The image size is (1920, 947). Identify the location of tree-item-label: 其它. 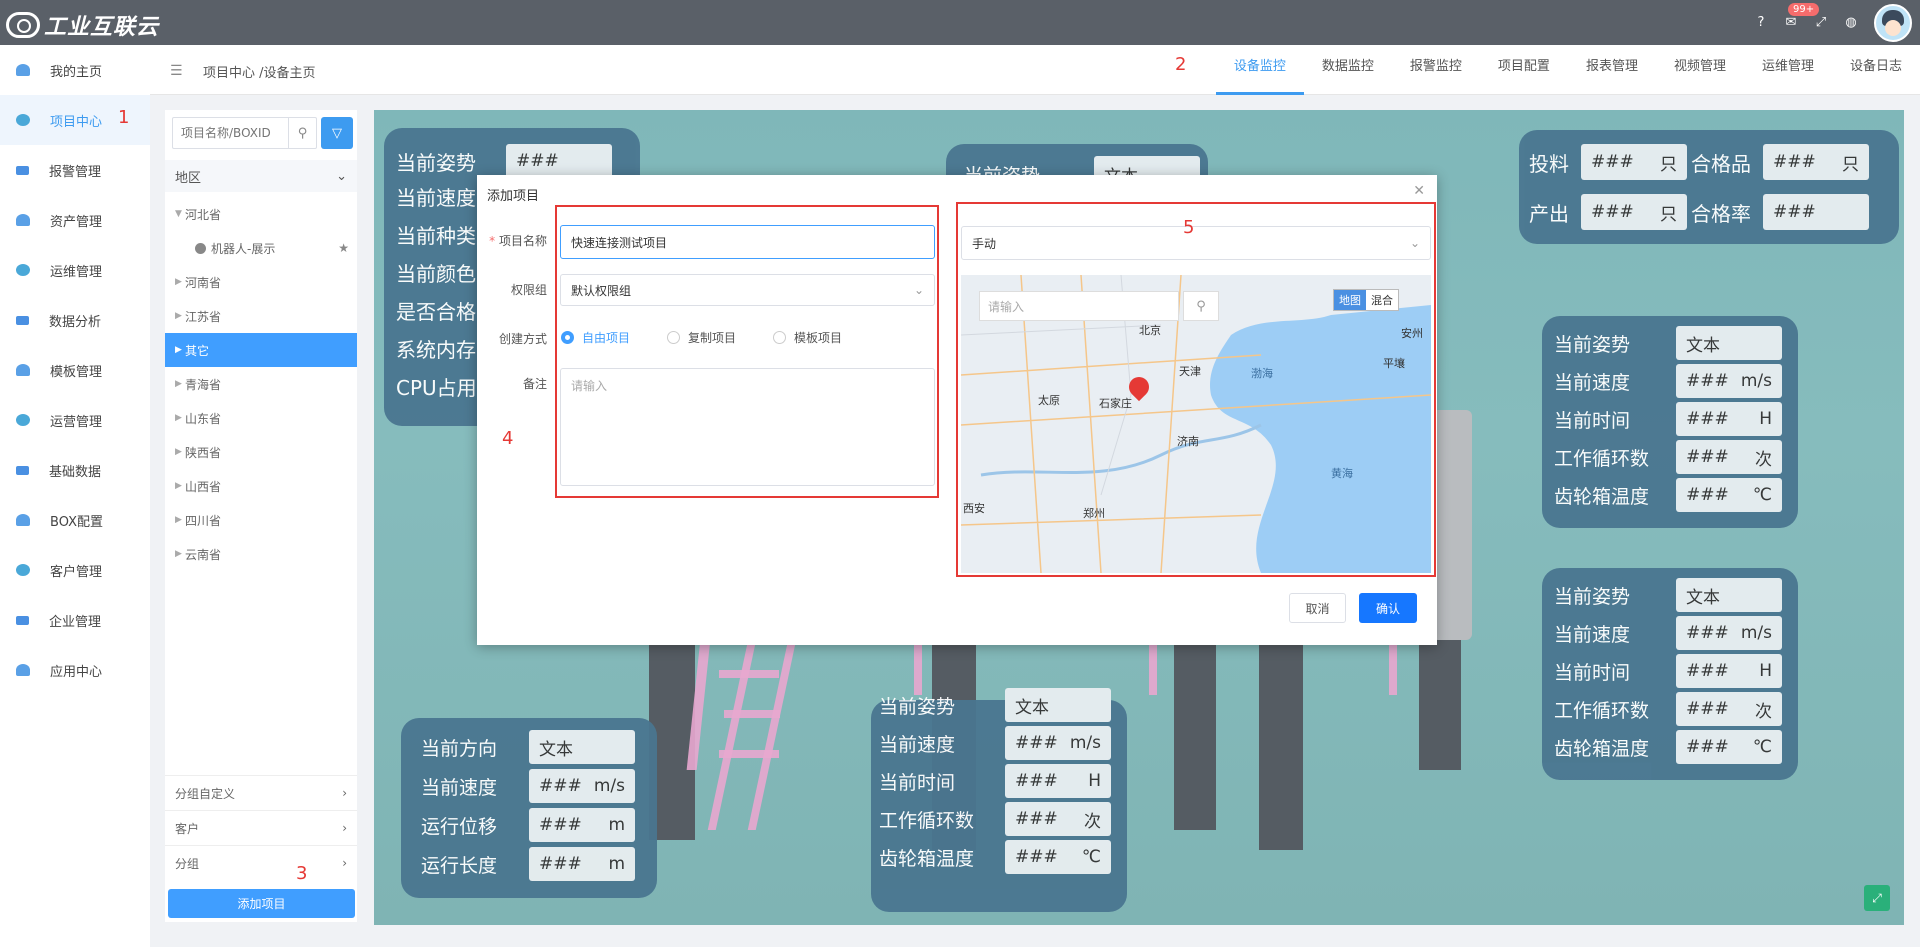
(197, 350).